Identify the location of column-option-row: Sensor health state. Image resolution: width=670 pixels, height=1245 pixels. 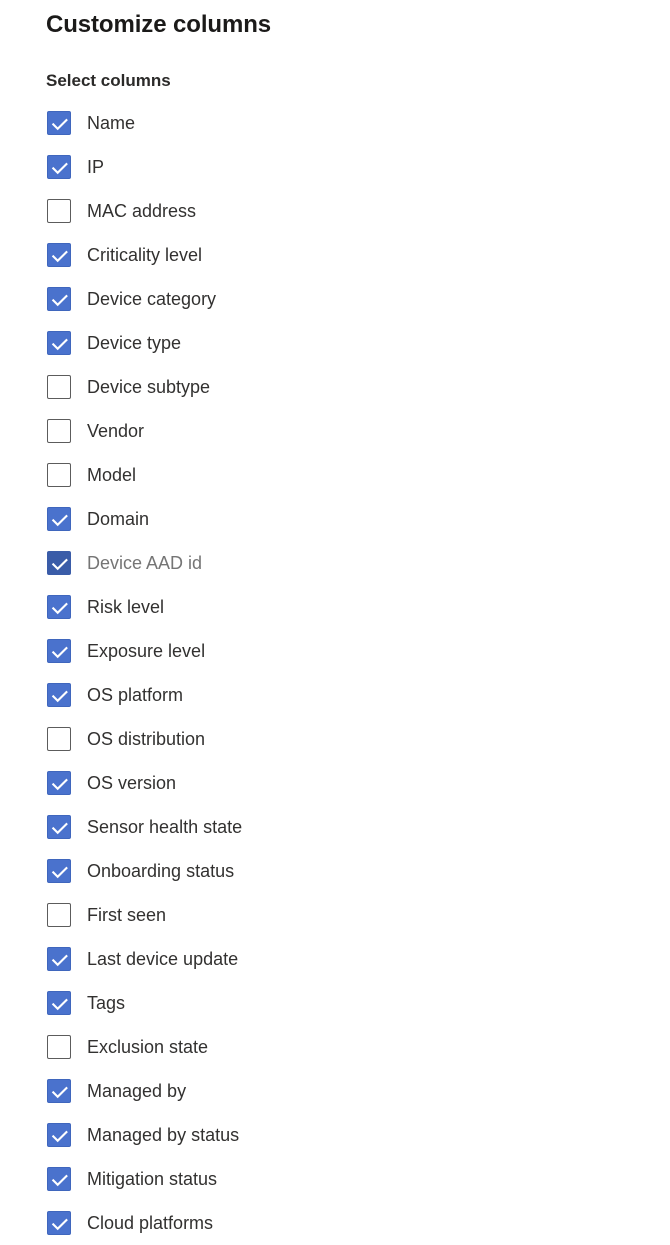
(335, 827).